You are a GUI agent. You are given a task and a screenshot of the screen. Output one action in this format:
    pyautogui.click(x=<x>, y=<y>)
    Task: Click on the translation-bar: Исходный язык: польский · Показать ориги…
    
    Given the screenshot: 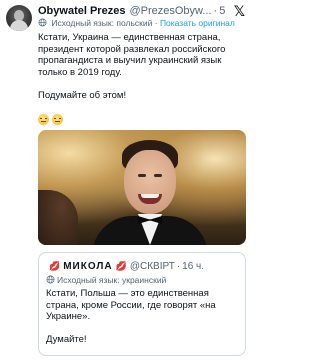 What is the action you would take?
    pyautogui.click(x=142, y=23)
    